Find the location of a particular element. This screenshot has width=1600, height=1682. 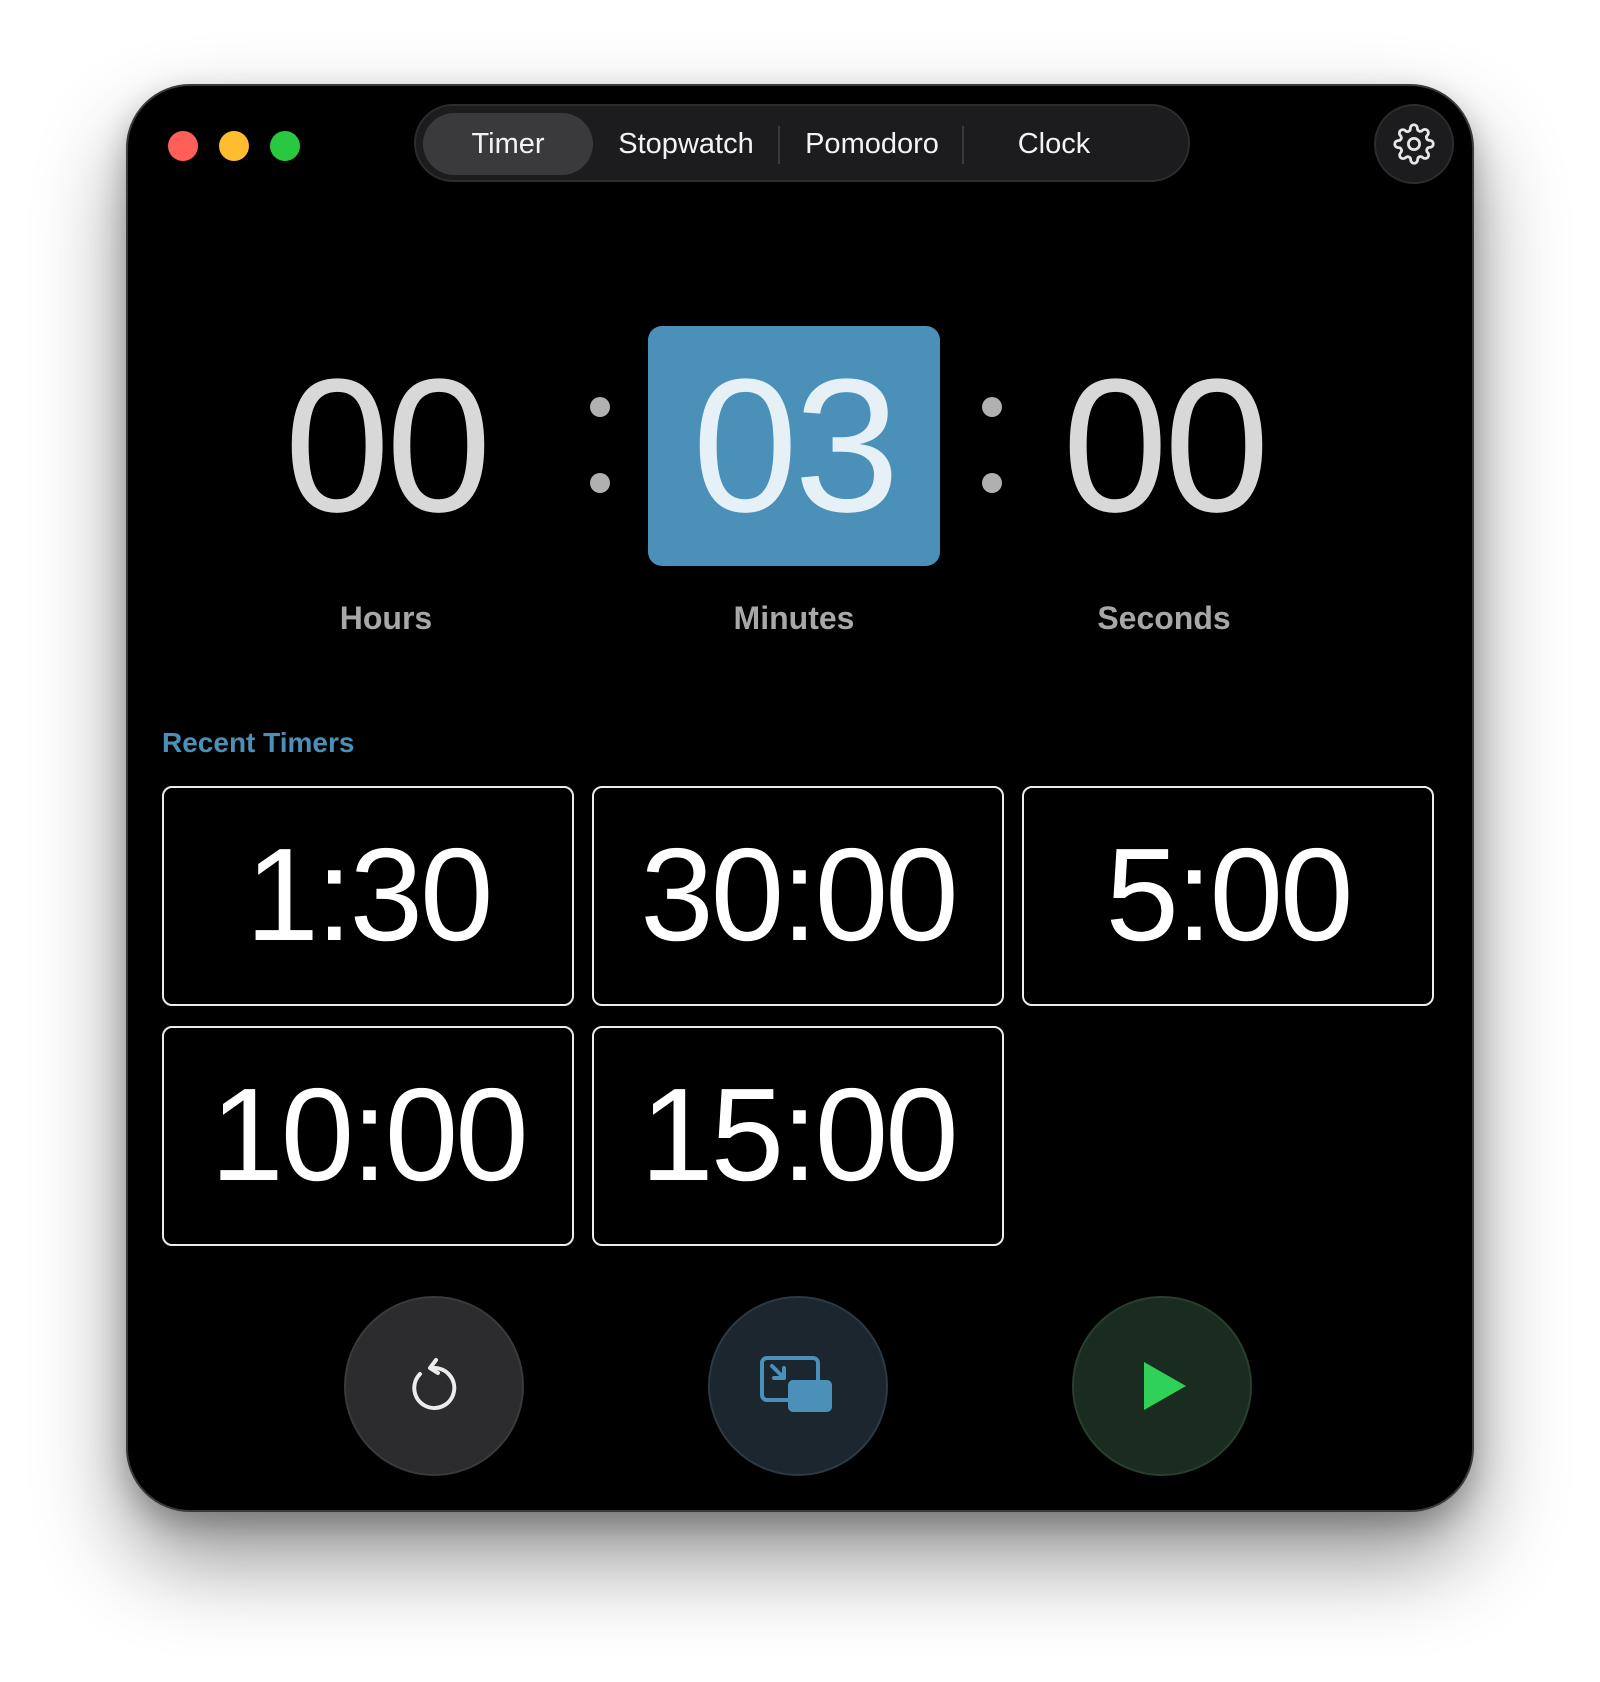

seconds-label: Seconds is located at coordinates (1164, 618).